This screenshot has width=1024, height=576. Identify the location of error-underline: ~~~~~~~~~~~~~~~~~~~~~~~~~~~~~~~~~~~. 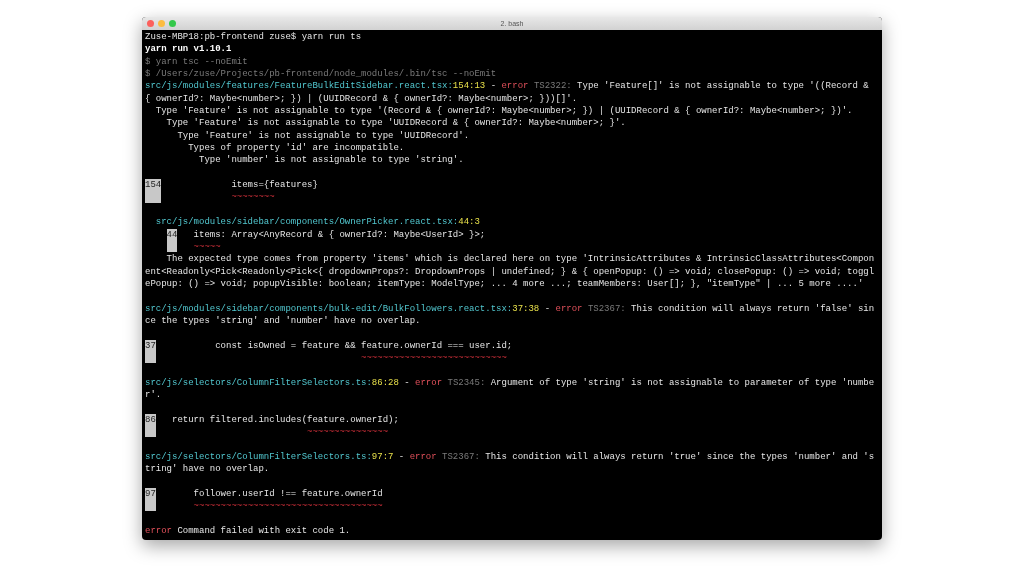
(287, 506).